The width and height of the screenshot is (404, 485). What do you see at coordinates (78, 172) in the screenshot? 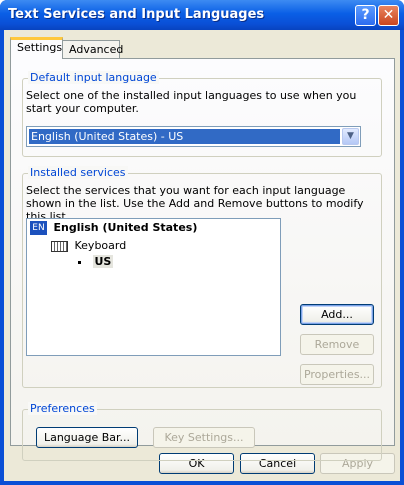
I see `installed-services-legend: Installed services` at bounding box center [78, 172].